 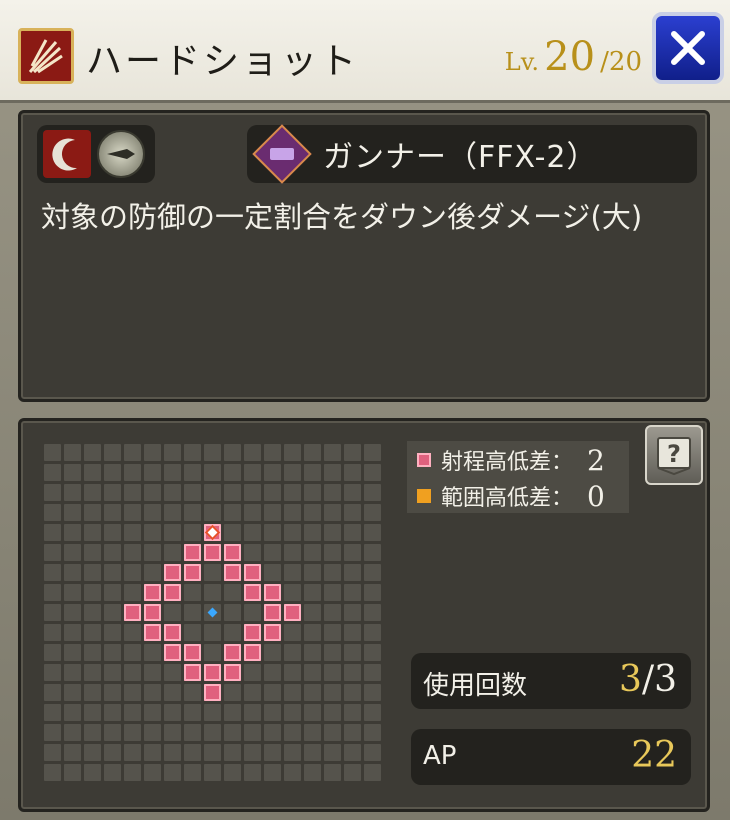 I want to click on close-button, so click(x=688, y=48).